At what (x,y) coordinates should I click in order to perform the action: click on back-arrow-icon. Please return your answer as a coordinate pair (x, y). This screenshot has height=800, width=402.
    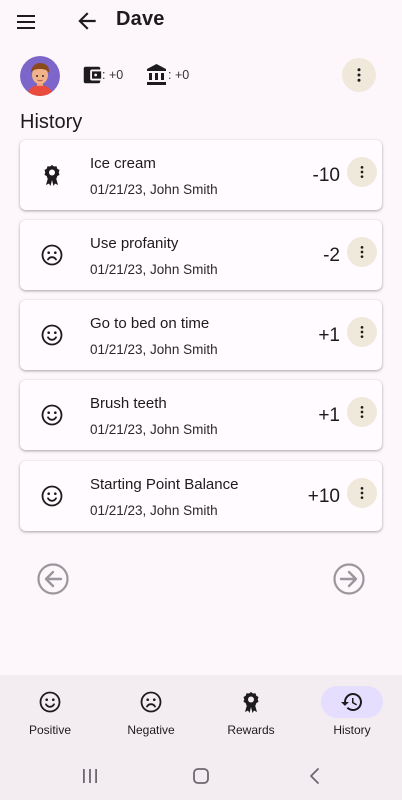
    Looking at the image, I should click on (87, 21).